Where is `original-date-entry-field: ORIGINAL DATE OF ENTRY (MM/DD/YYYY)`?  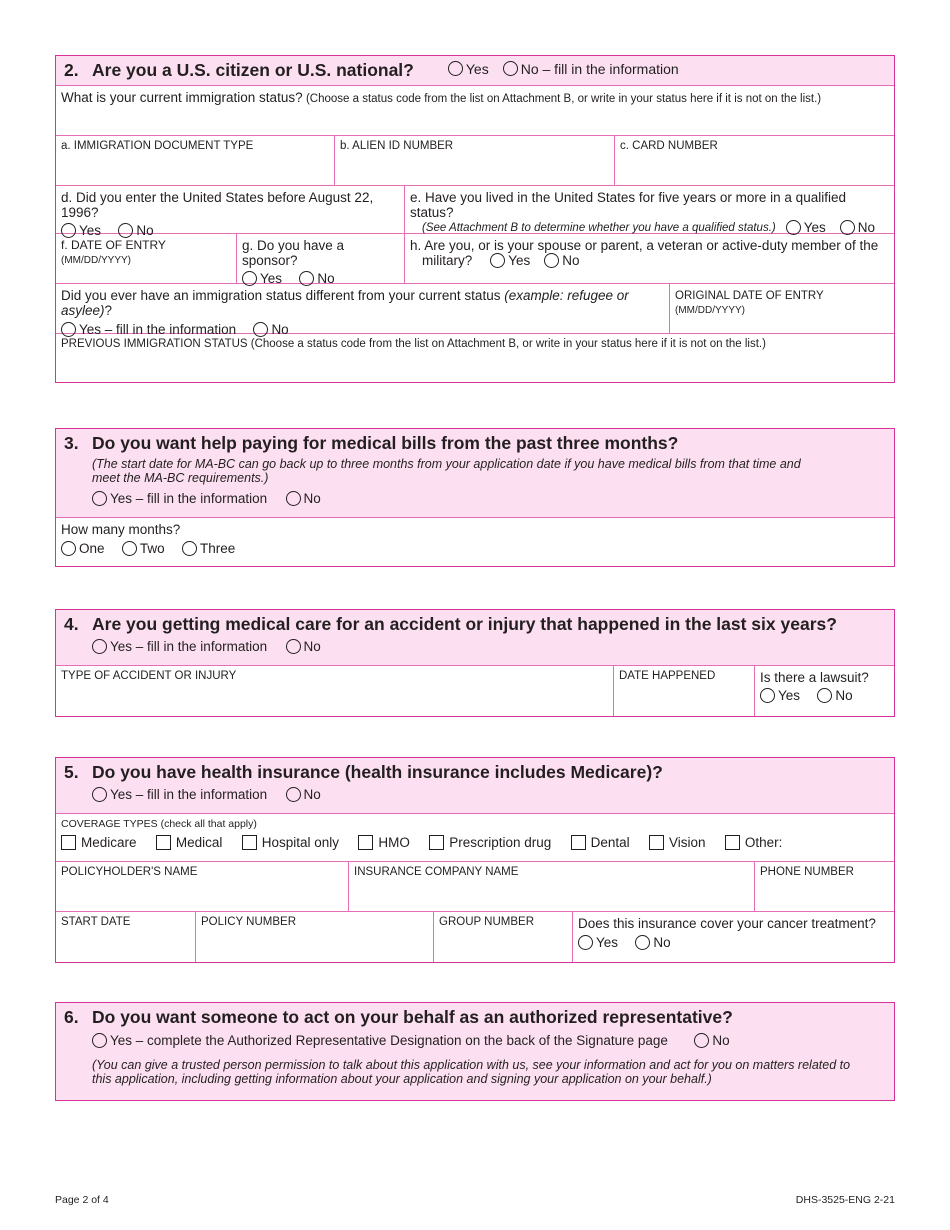
original-date-entry-field: ORIGINAL DATE OF ENTRY (MM/DD/YYYY) is located at coordinates (782, 308).